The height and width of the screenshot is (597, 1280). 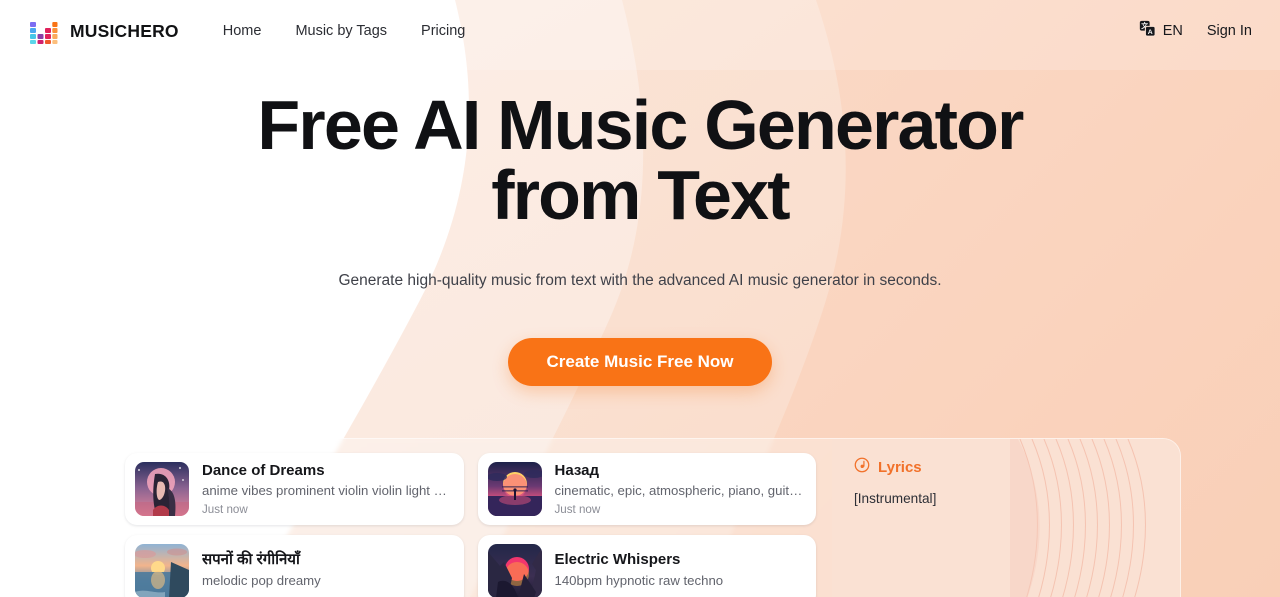 I want to click on nav-item-pricing: Pricing, so click(x=443, y=31).